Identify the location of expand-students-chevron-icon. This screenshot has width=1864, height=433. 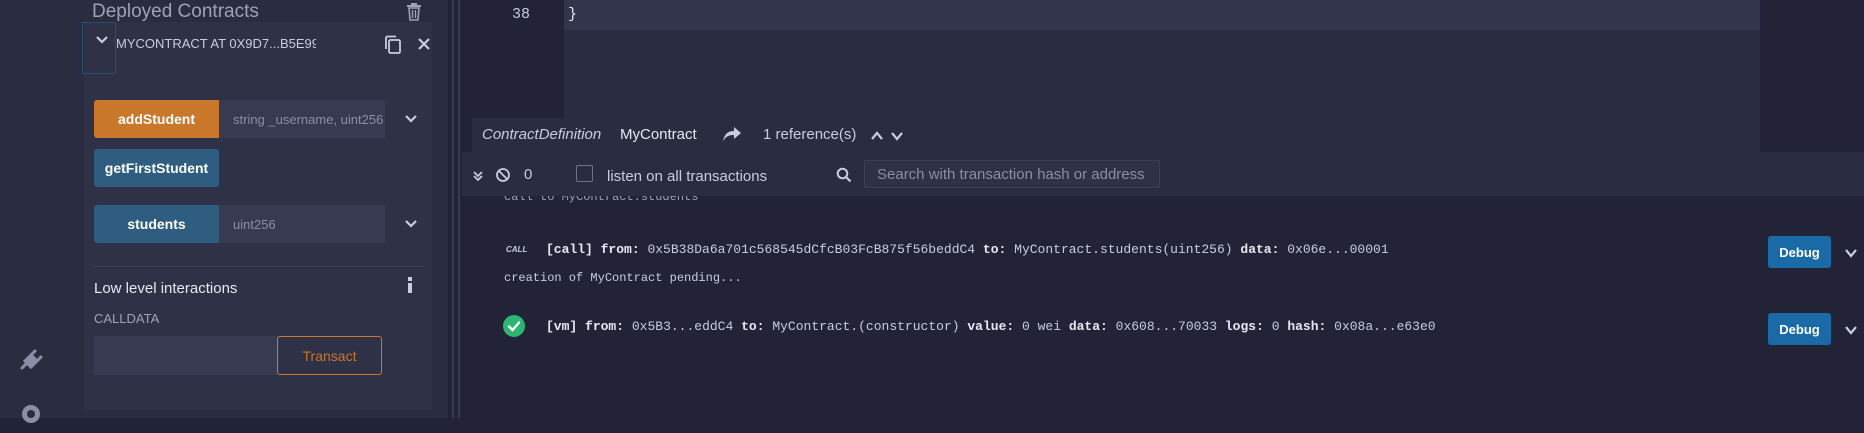
(411, 224).